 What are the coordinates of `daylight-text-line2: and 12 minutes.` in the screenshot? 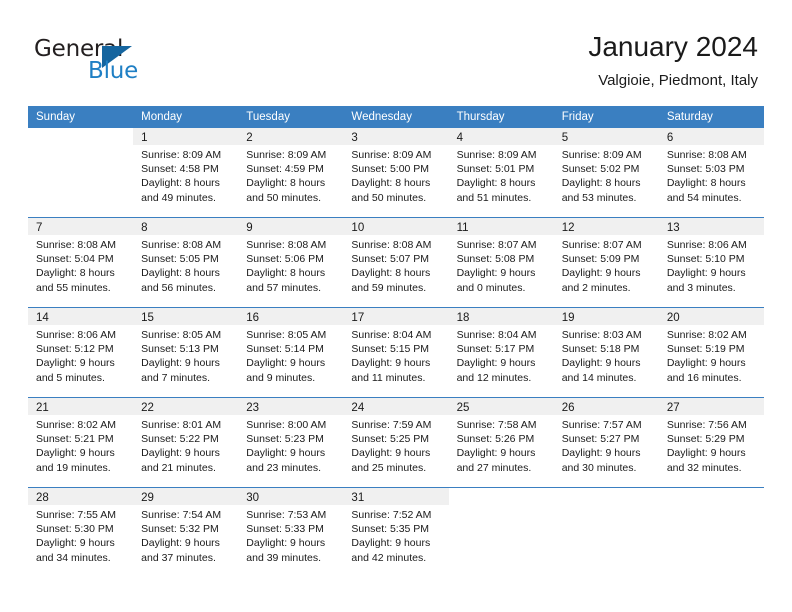 It's located at (494, 377).